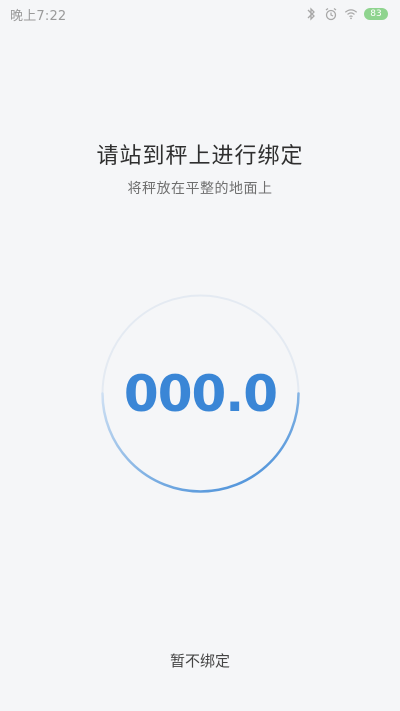 This screenshot has width=400, height=711. I want to click on bluetooth-icon, so click(311, 14).